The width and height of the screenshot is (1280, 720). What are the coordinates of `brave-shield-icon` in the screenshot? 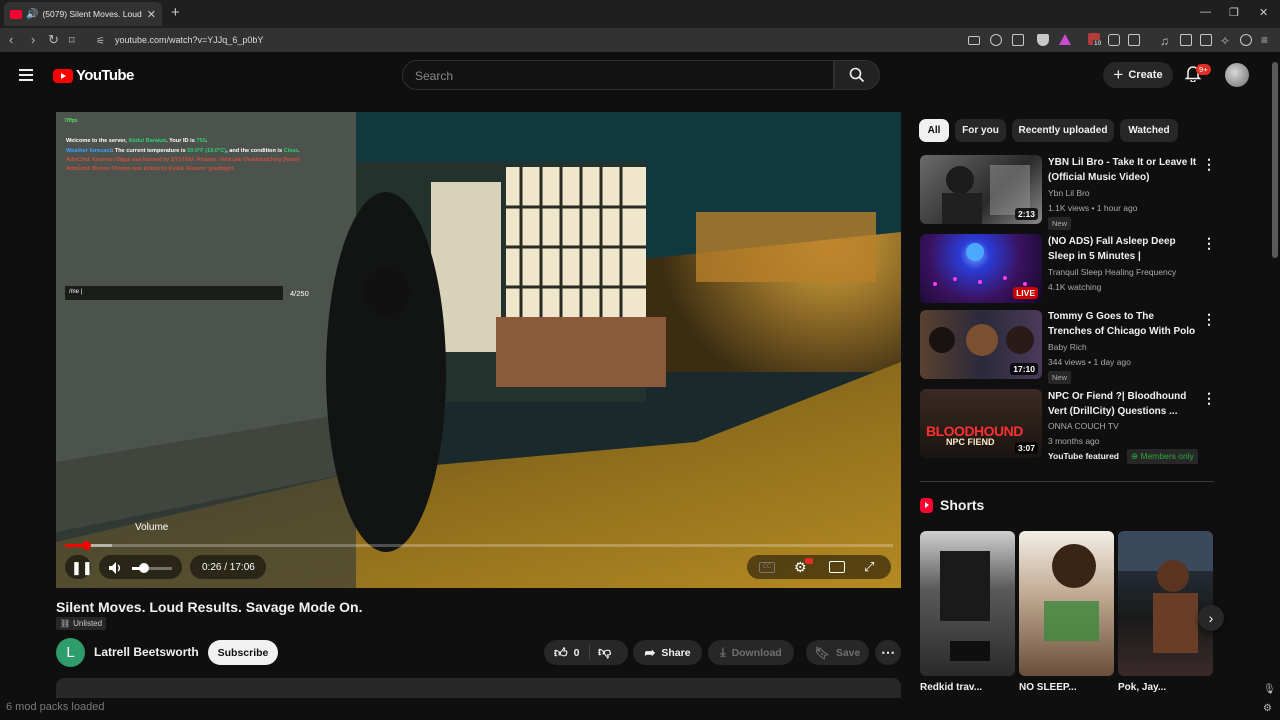 It's located at (1043, 40).